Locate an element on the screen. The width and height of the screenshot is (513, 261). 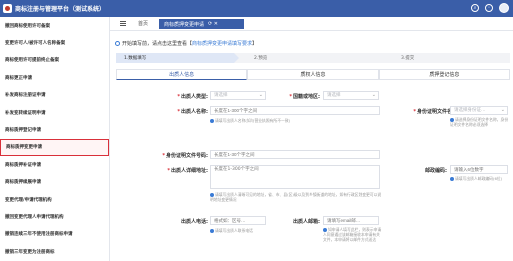
email-label: 出质人邮箱: is located at coordinates (306, 222).